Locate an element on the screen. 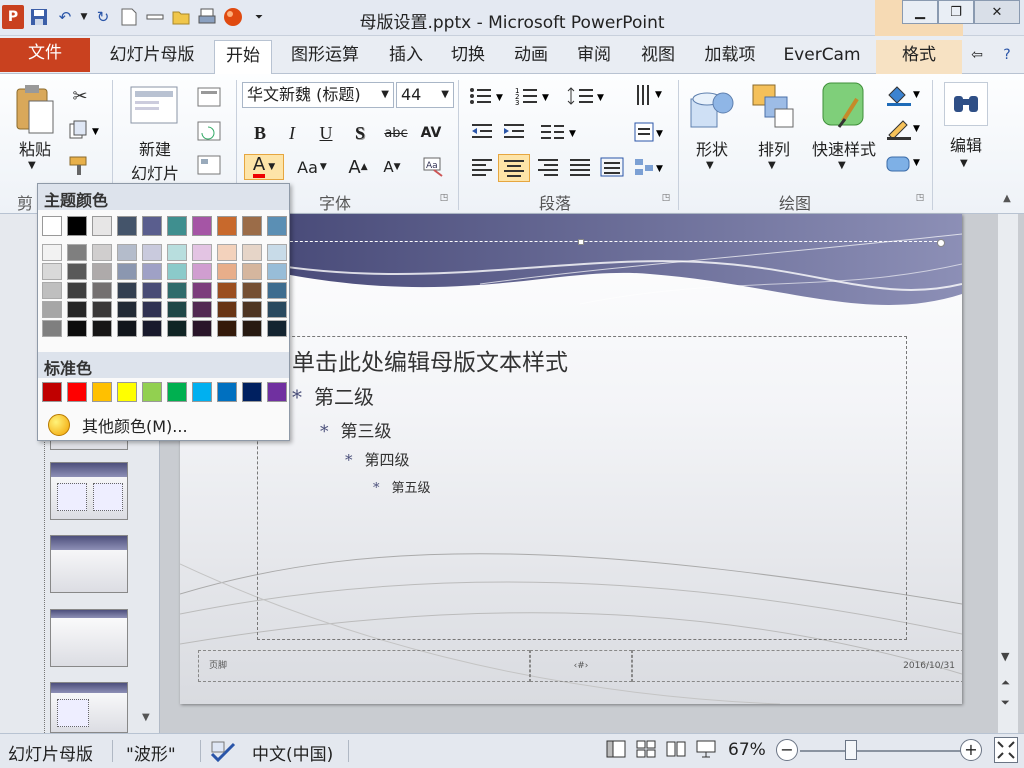 The width and height of the screenshot is (1024, 768). zoom-slider-track is located at coordinates (882, 751).